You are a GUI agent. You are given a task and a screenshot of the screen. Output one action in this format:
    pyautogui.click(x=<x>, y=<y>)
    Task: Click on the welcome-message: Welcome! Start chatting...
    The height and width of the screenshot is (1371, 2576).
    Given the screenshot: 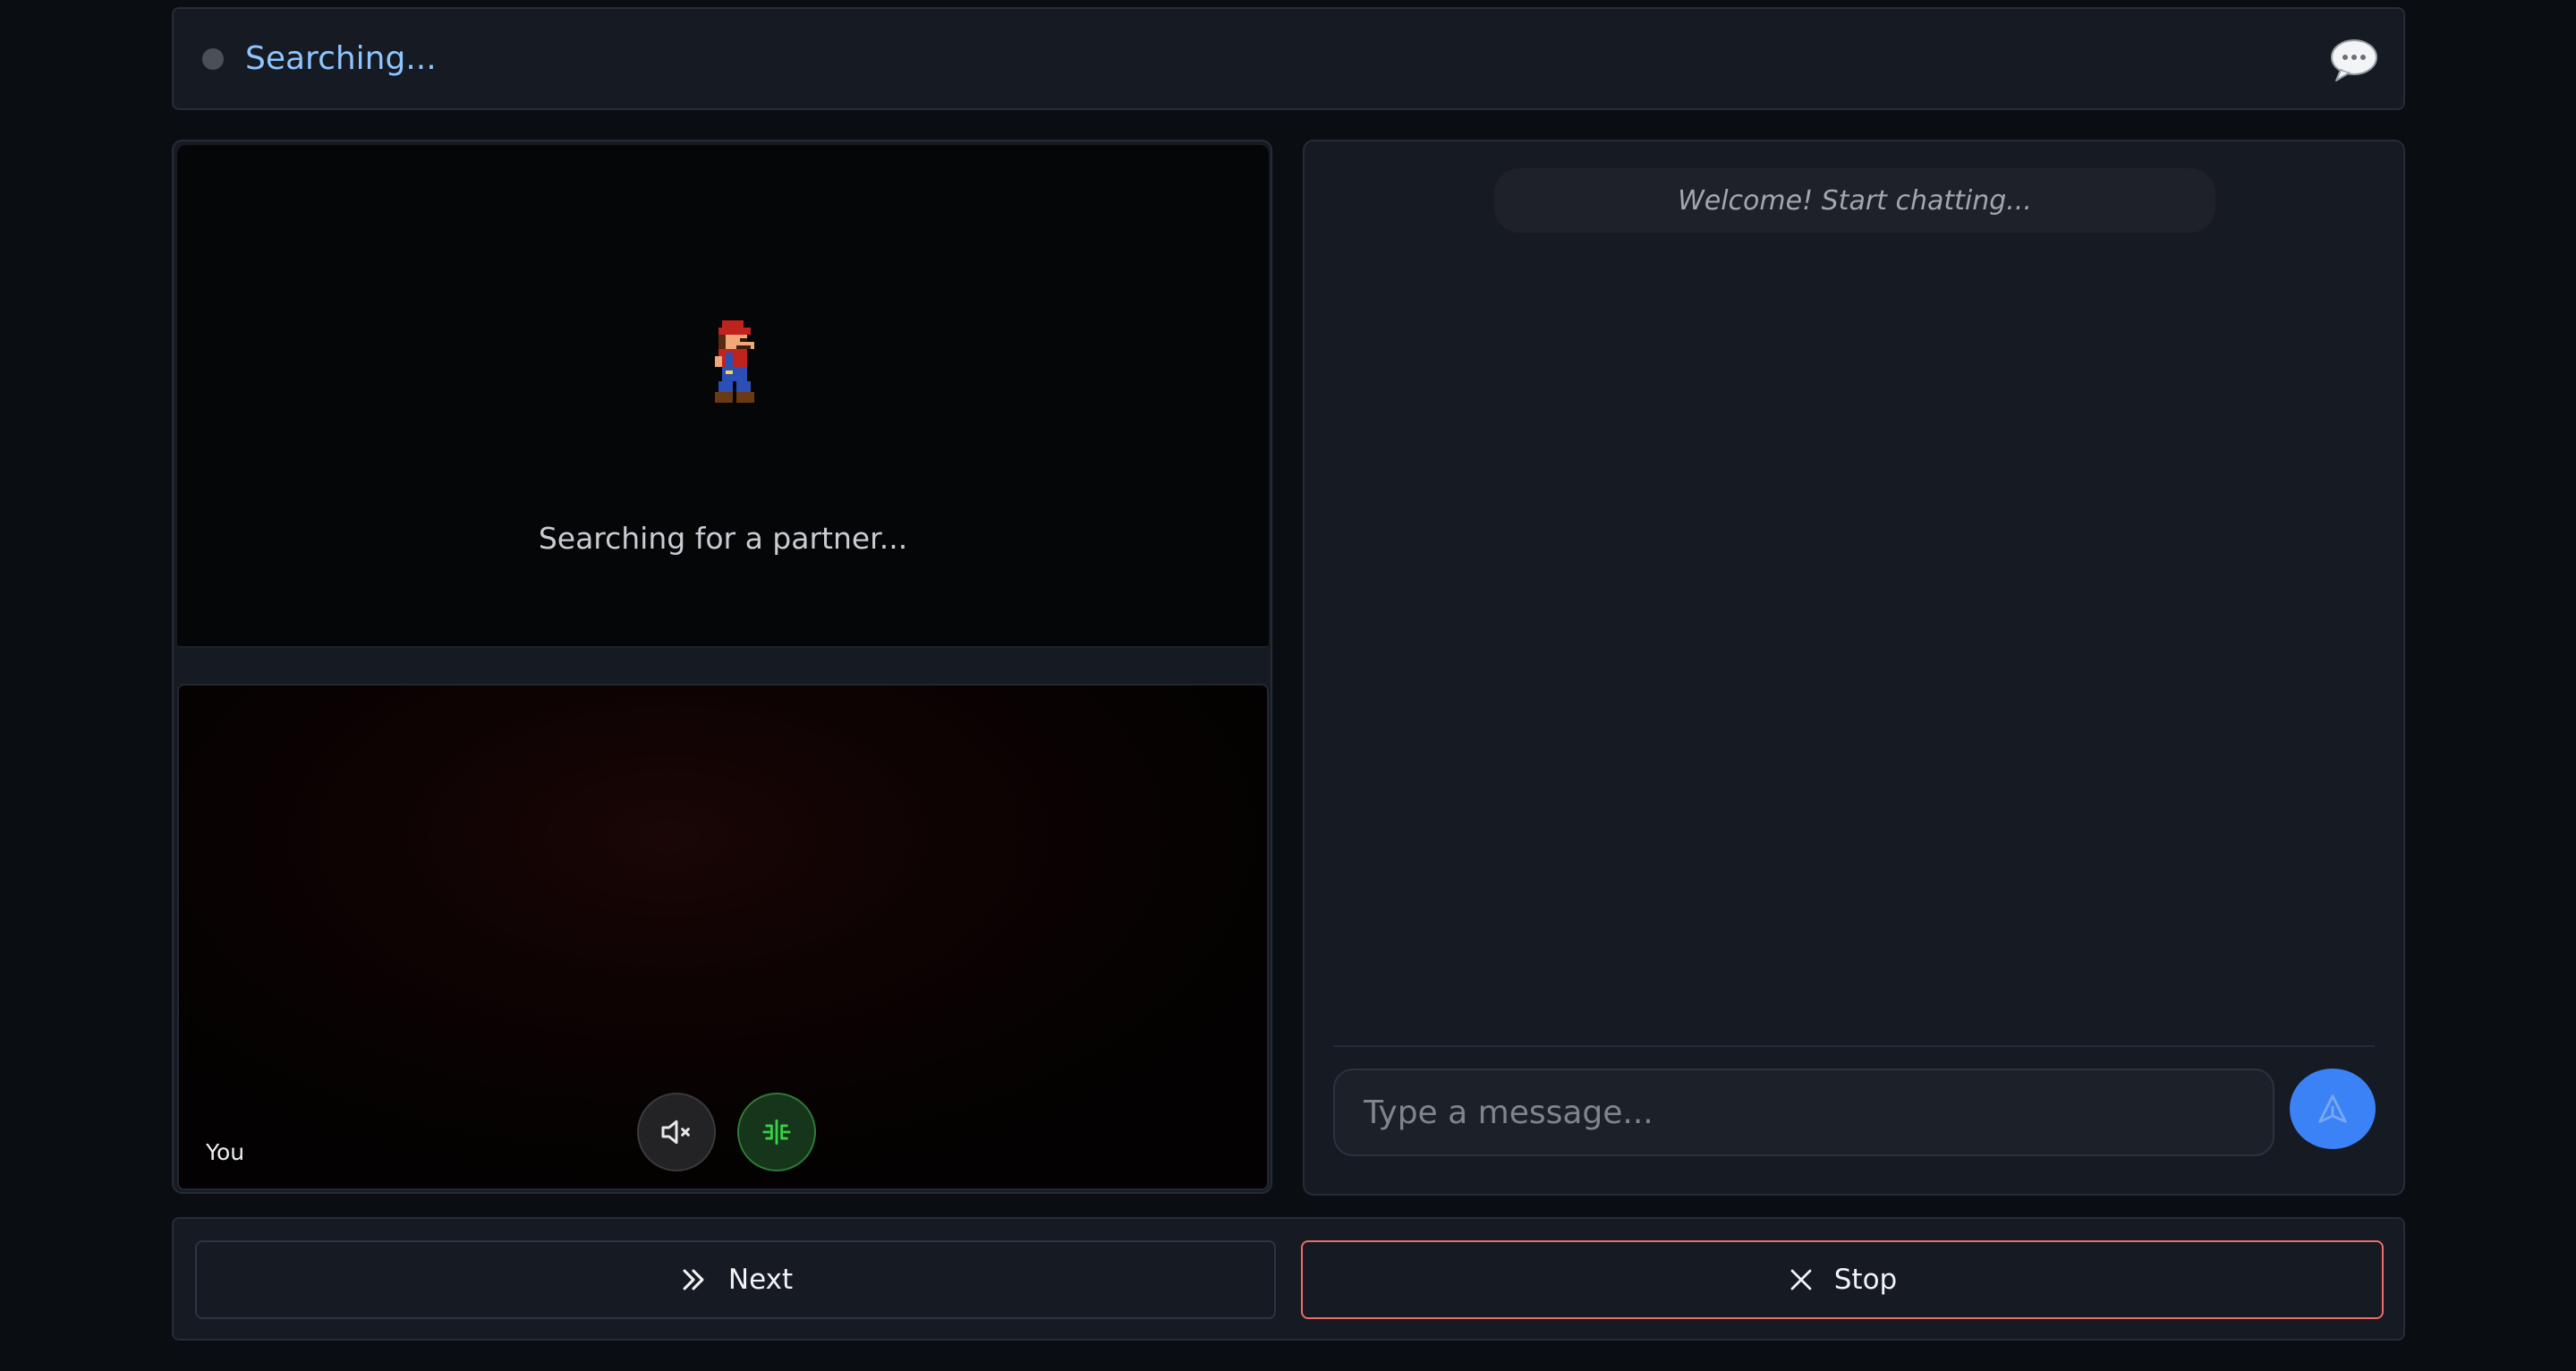 What is the action you would take?
    pyautogui.click(x=1854, y=200)
    